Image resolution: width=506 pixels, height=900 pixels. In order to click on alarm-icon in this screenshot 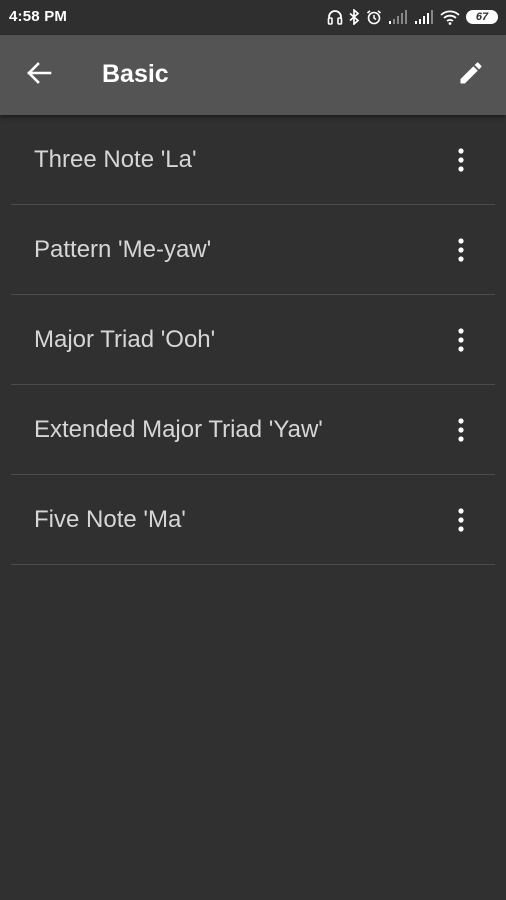, I will do `click(374, 17)`.